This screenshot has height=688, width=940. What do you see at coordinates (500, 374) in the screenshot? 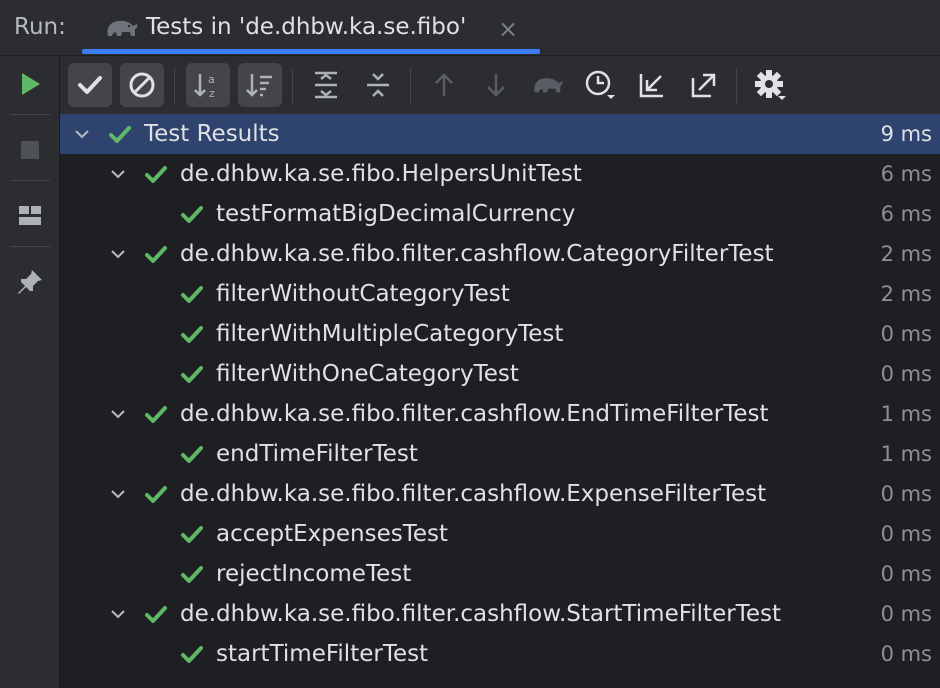
I see `test-method-row: filterWithOneCategoryTest 0 ms` at bounding box center [500, 374].